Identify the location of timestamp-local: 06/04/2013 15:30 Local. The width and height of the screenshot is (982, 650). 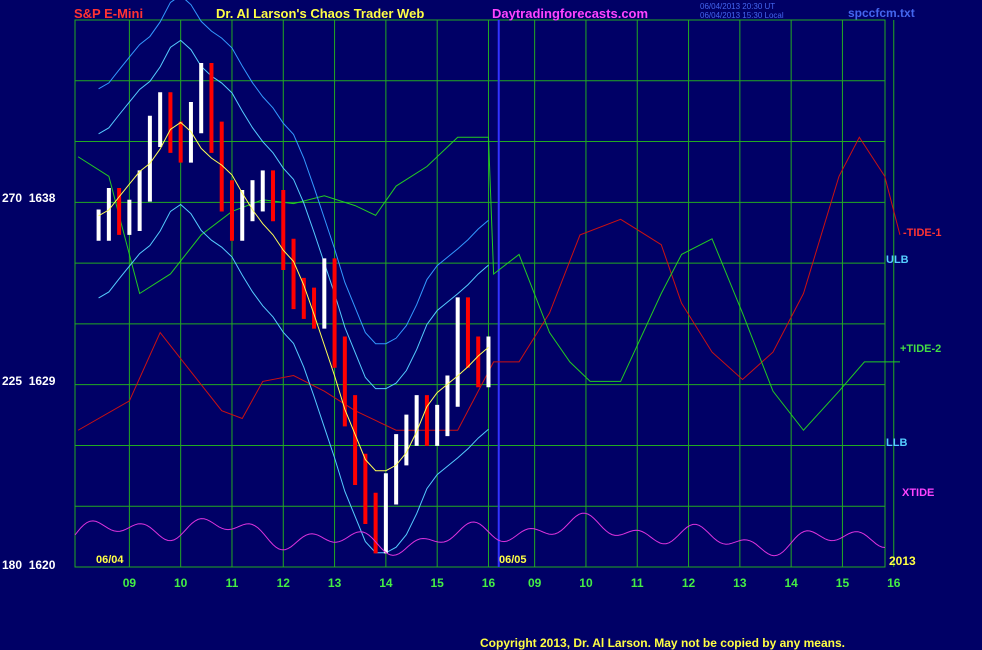
(742, 15).